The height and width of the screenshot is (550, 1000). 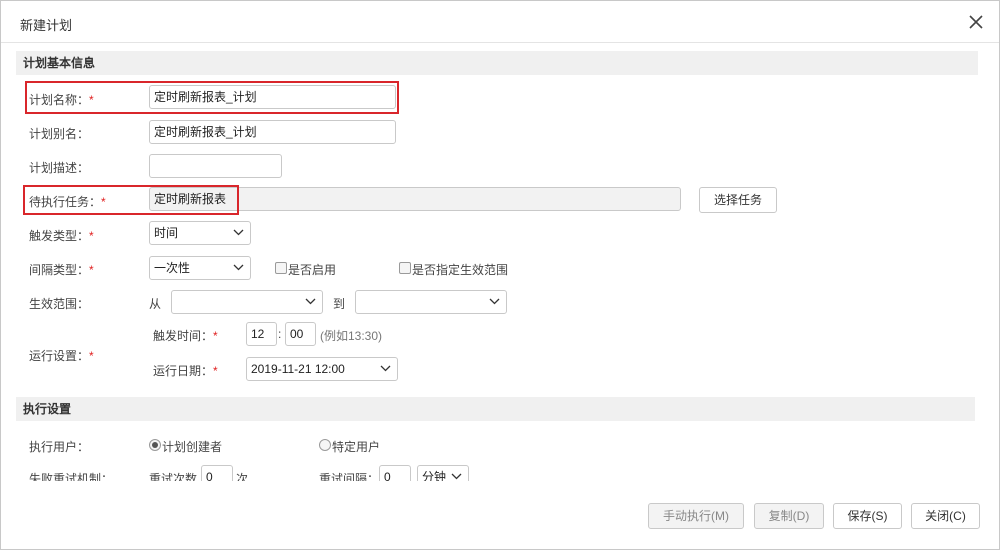 I want to click on scope-checkbox-label: 是否指定生效范围, so click(x=460, y=270).